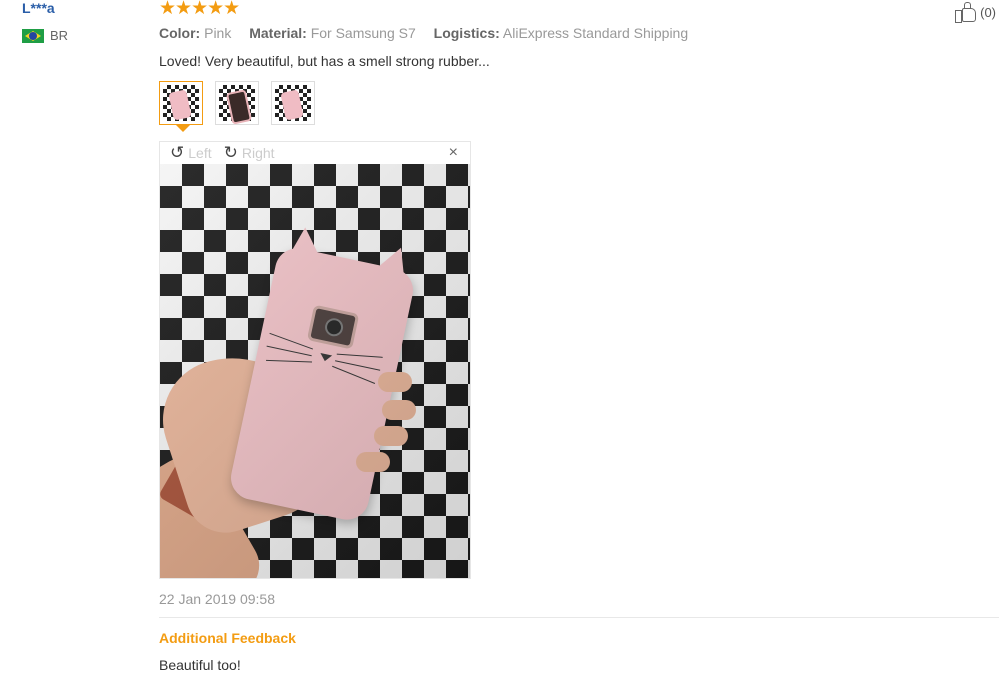  I want to click on attr-material-value: For Samsung S7, so click(363, 33).